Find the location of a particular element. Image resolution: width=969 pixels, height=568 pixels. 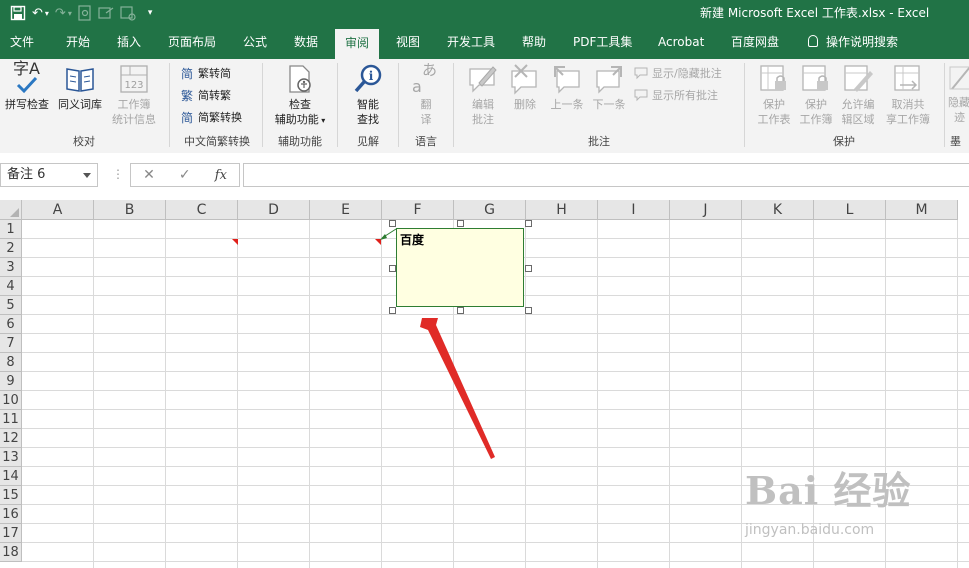

smart-lookup-button: i 智能 查找 is located at coordinates (368, 95).